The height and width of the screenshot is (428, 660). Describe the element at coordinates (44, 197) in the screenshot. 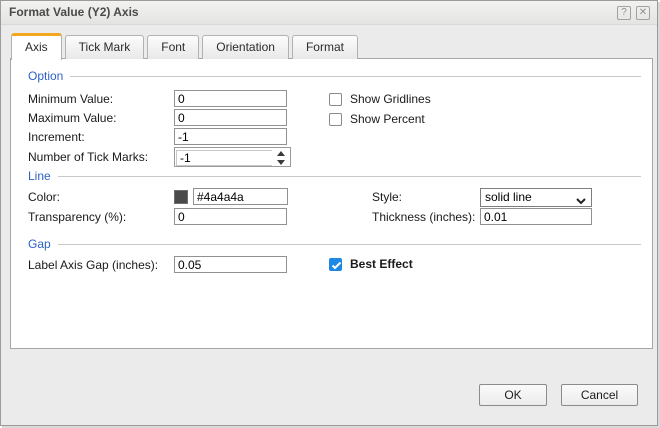

I see `color-label: Color:` at that location.